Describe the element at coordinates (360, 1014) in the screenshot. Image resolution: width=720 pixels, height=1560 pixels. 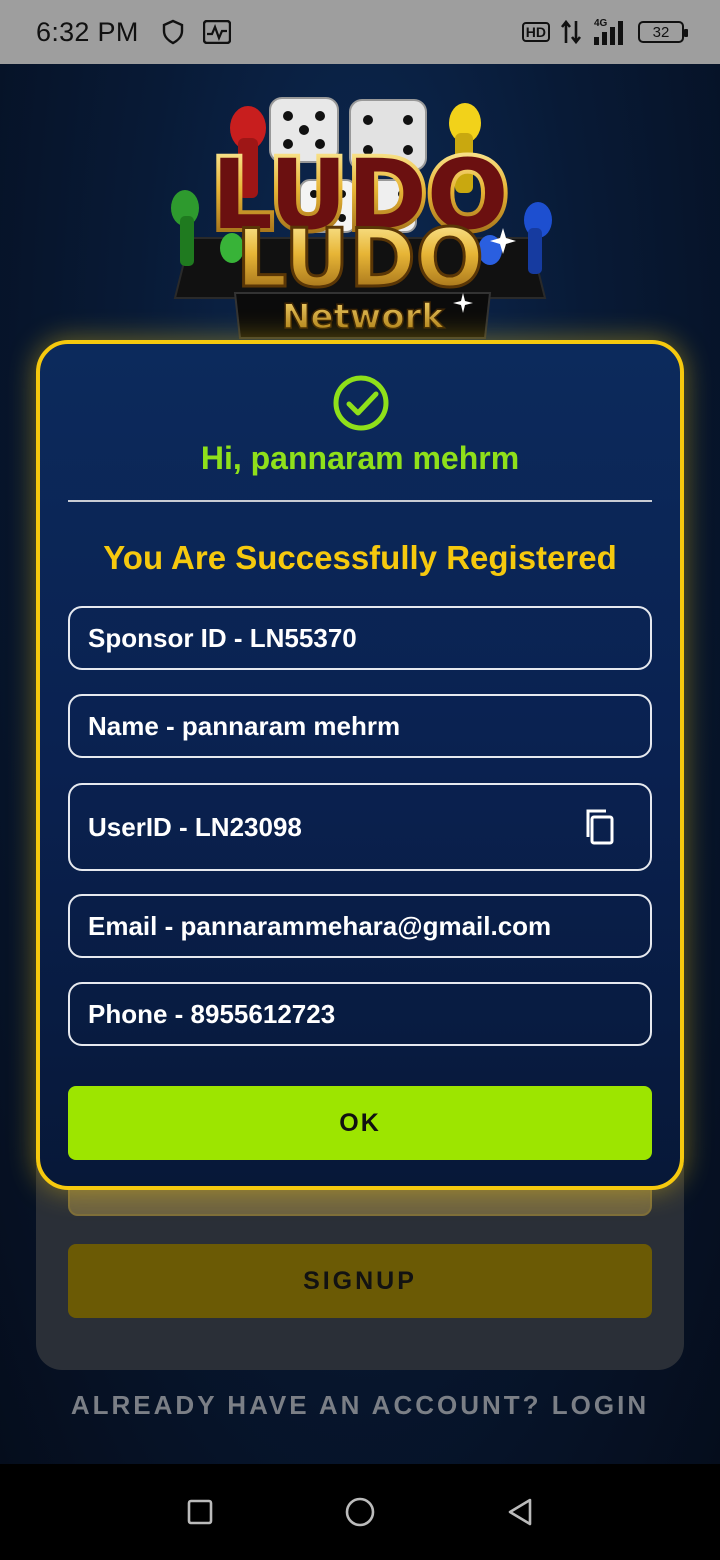
I see `phone-field: Phone - 8955612723` at that location.